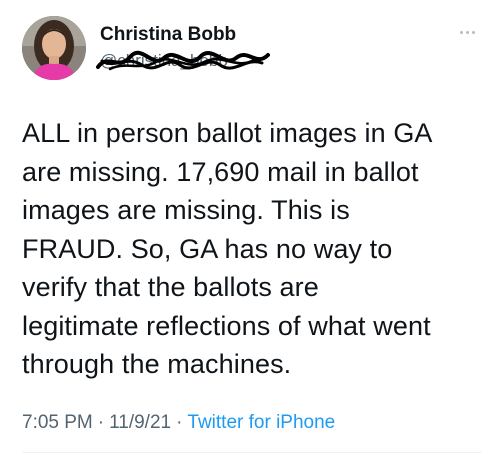 The image size is (500, 457). What do you see at coordinates (461, 32) in the screenshot?
I see `ellipsis-icon` at bounding box center [461, 32].